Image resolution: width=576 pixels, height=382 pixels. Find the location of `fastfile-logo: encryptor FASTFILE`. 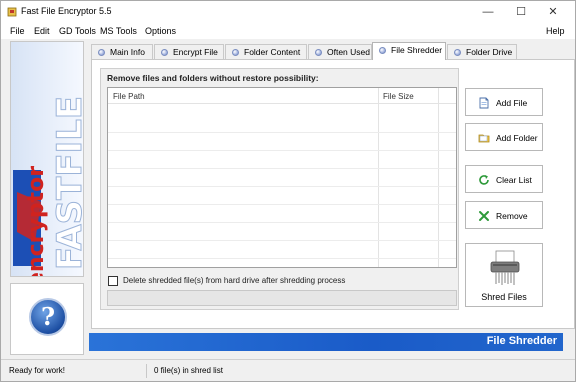

fastfile-logo: encryptor FASTFILE is located at coordinates (47, 159).